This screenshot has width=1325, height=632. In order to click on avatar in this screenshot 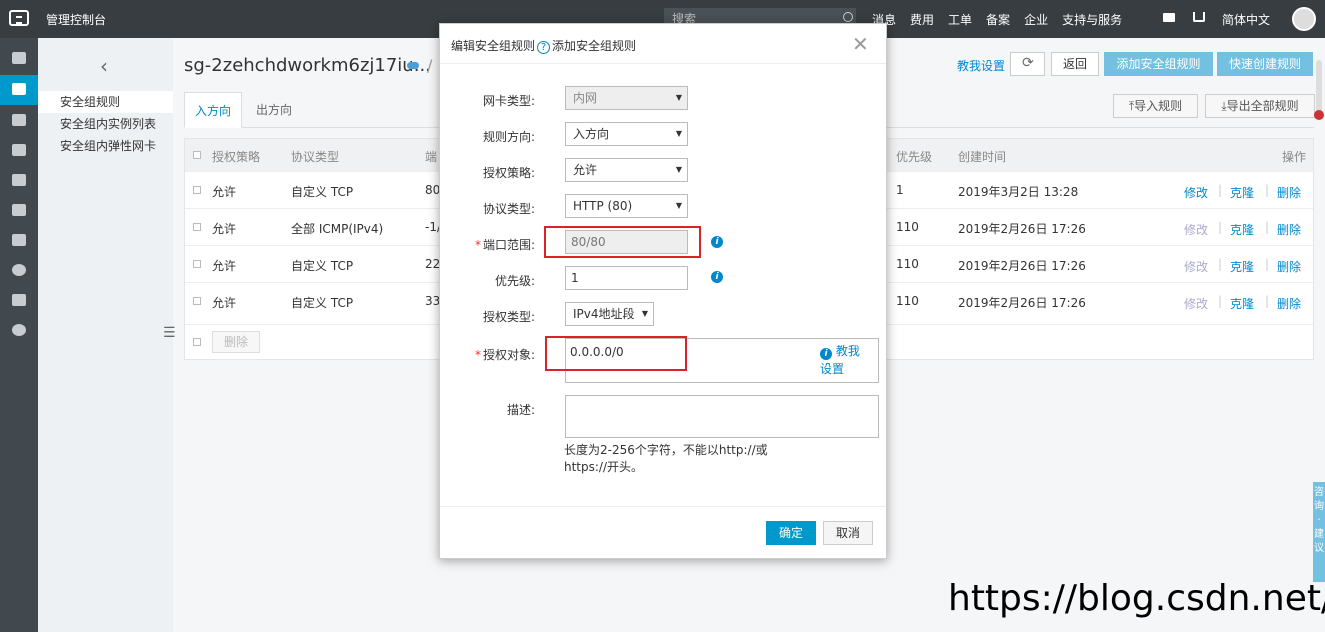, I will do `click(1304, 19)`.